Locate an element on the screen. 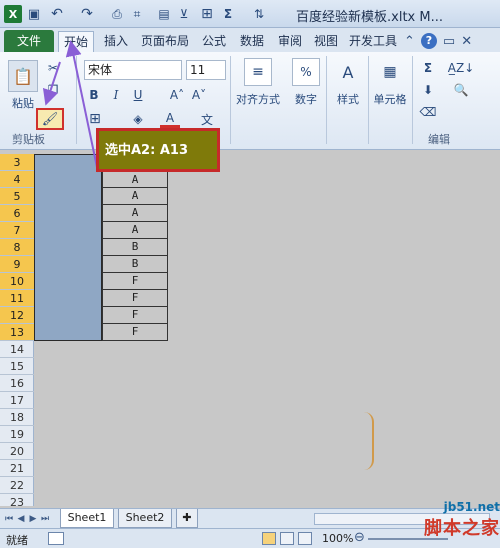  normal-view-icon is located at coordinates (269, 538).